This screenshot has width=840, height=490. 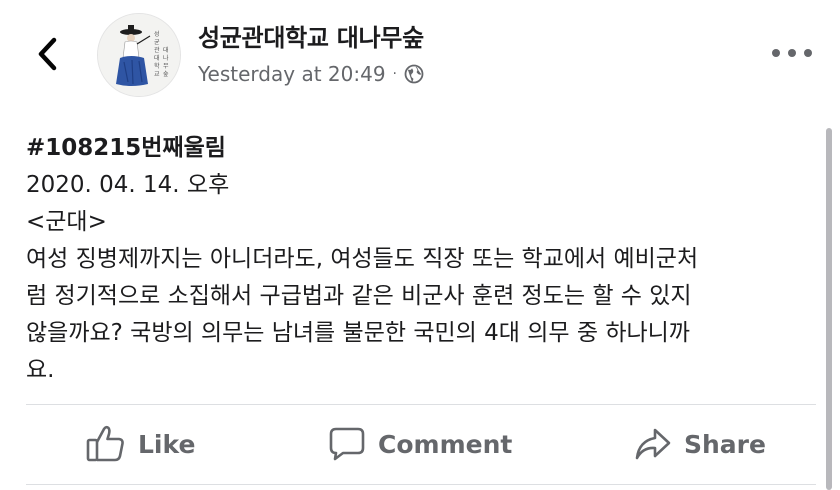 I want to click on avatar: 성 균 관 대 학 교 대 나 무 숲, so click(x=139, y=55).